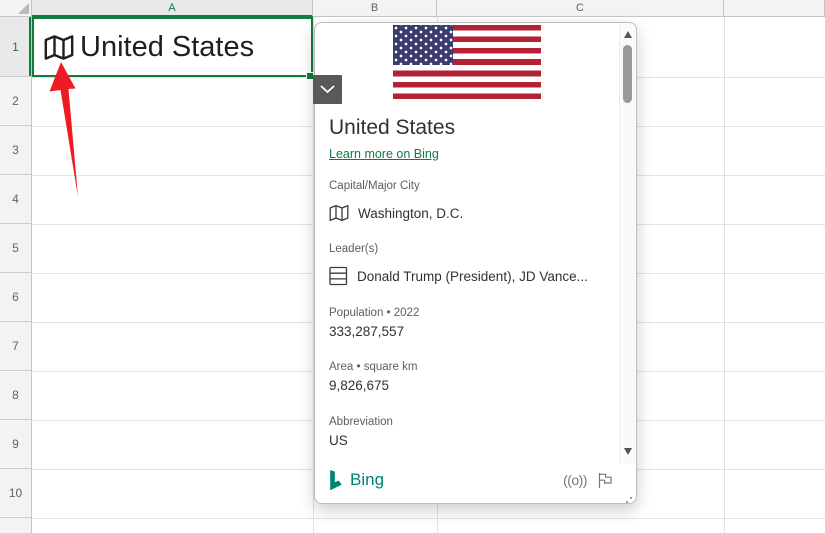 The width and height of the screenshot is (825, 533). I want to click on row-header-8: 8, so click(15, 395).